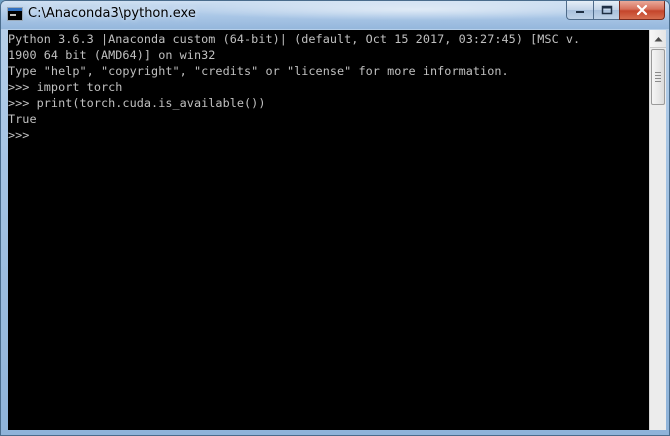 The width and height of the screenshot is (670, 436). What do you see at coordinates (15, 14) in the screenshot?
I see `console-app-icon` at bounding box center [15, 14].